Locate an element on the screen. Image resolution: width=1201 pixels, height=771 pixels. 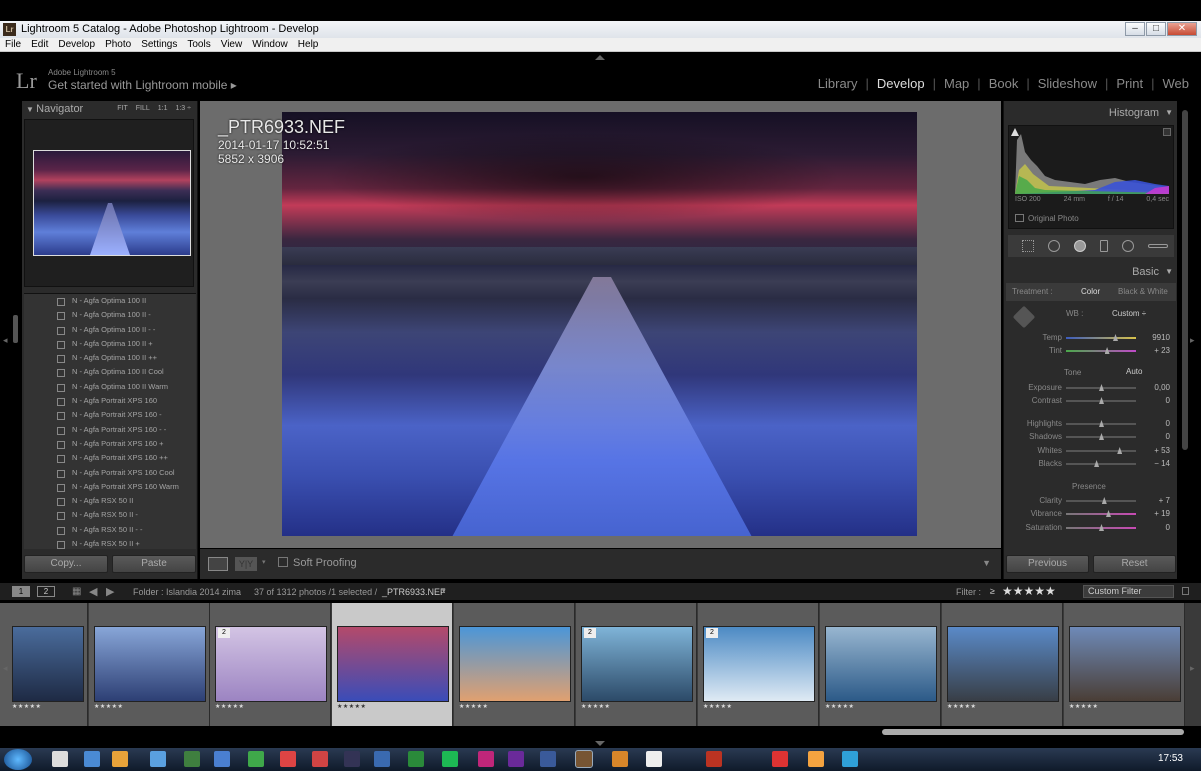
vlc-icon is located at coordinates (620, 759).